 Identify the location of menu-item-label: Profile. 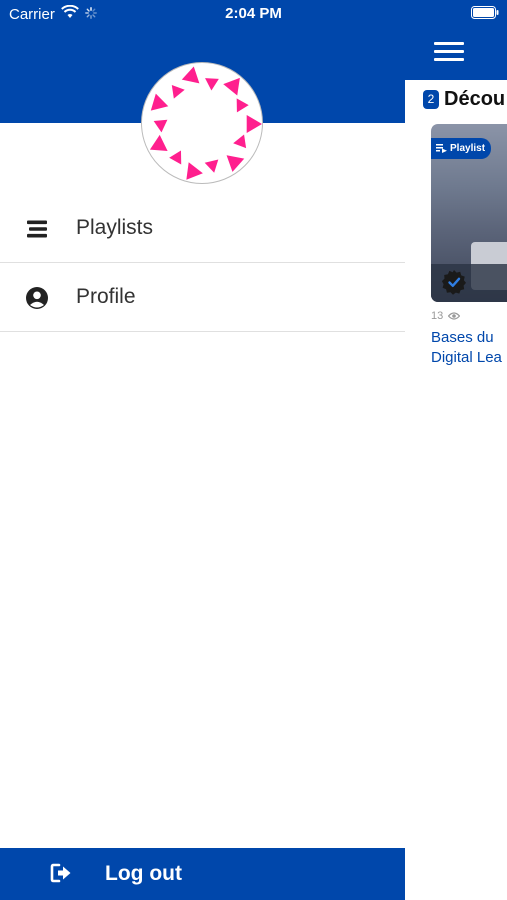
(106, 296).